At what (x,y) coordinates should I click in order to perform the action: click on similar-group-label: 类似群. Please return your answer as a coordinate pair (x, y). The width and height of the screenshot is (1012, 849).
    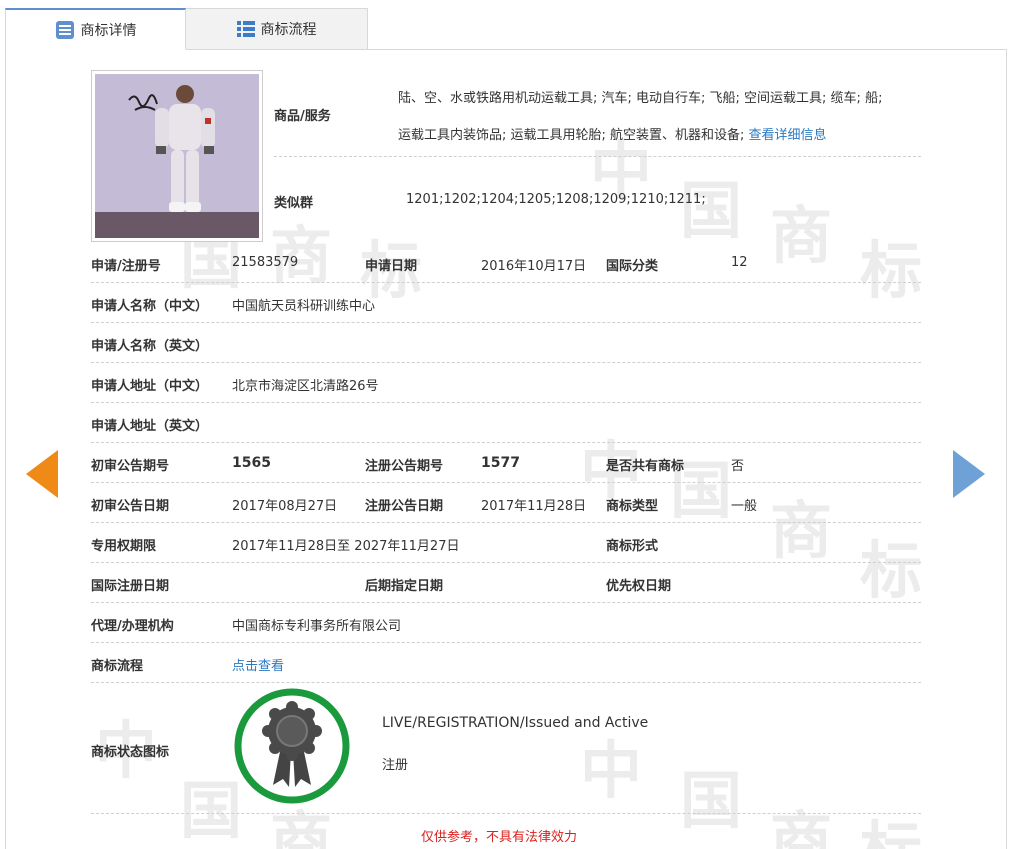
    Looking at the image, I should click on (294, 203).